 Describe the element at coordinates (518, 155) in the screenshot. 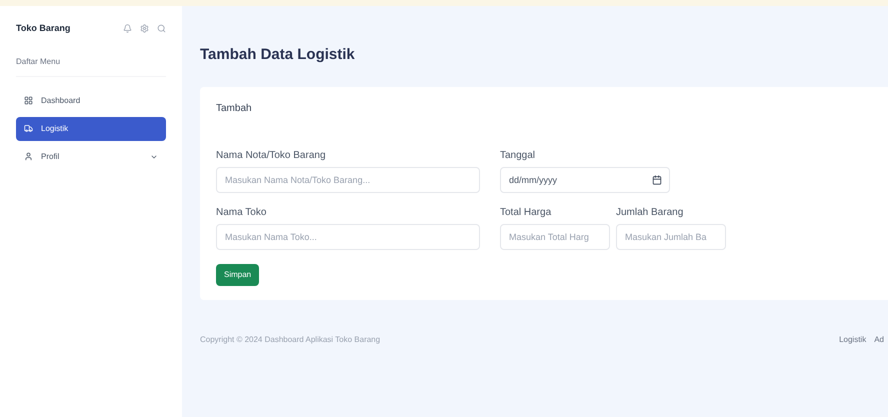

I see `field-label: Tanggal` at that location.